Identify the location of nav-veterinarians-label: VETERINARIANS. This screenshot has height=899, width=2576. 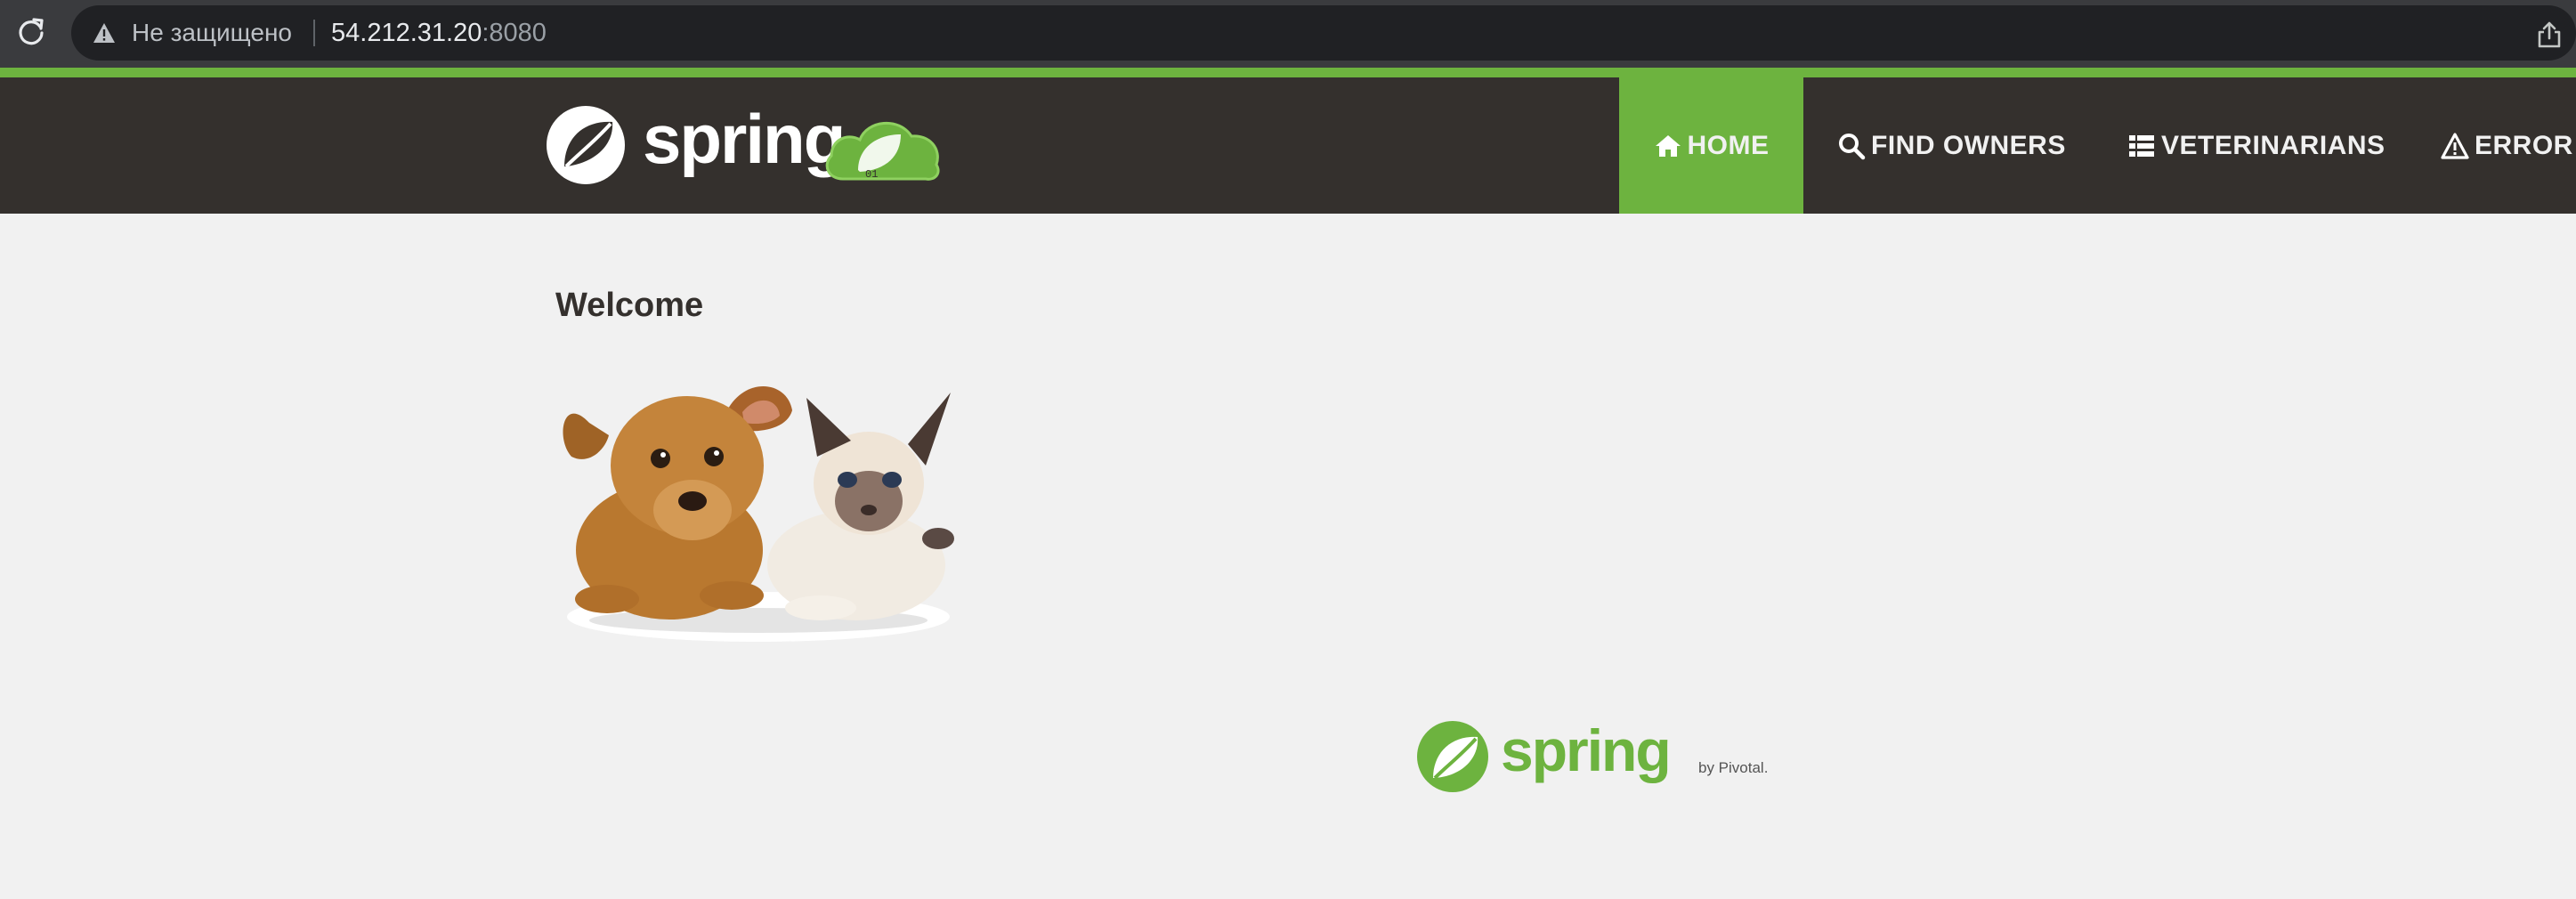
(2273, 145).